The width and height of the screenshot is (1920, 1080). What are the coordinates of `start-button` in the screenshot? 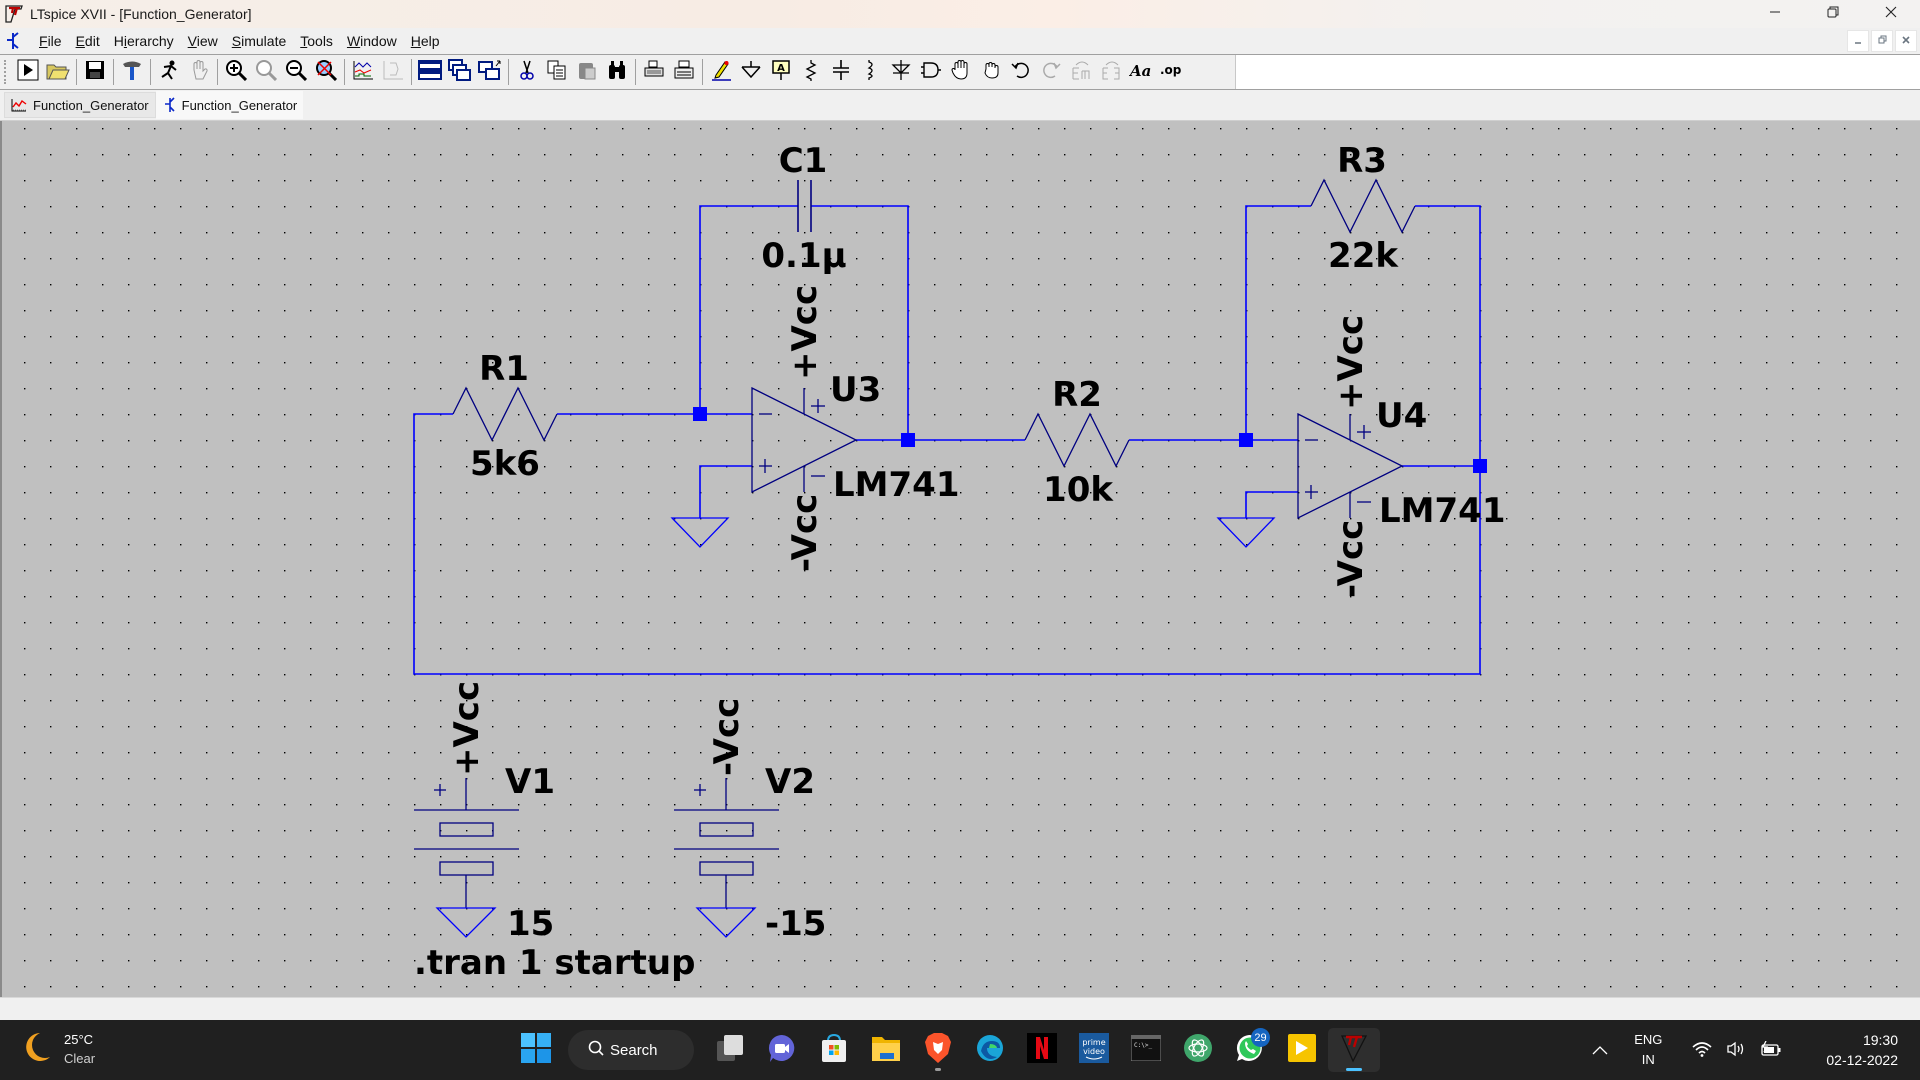 It's located at (536, 1050).